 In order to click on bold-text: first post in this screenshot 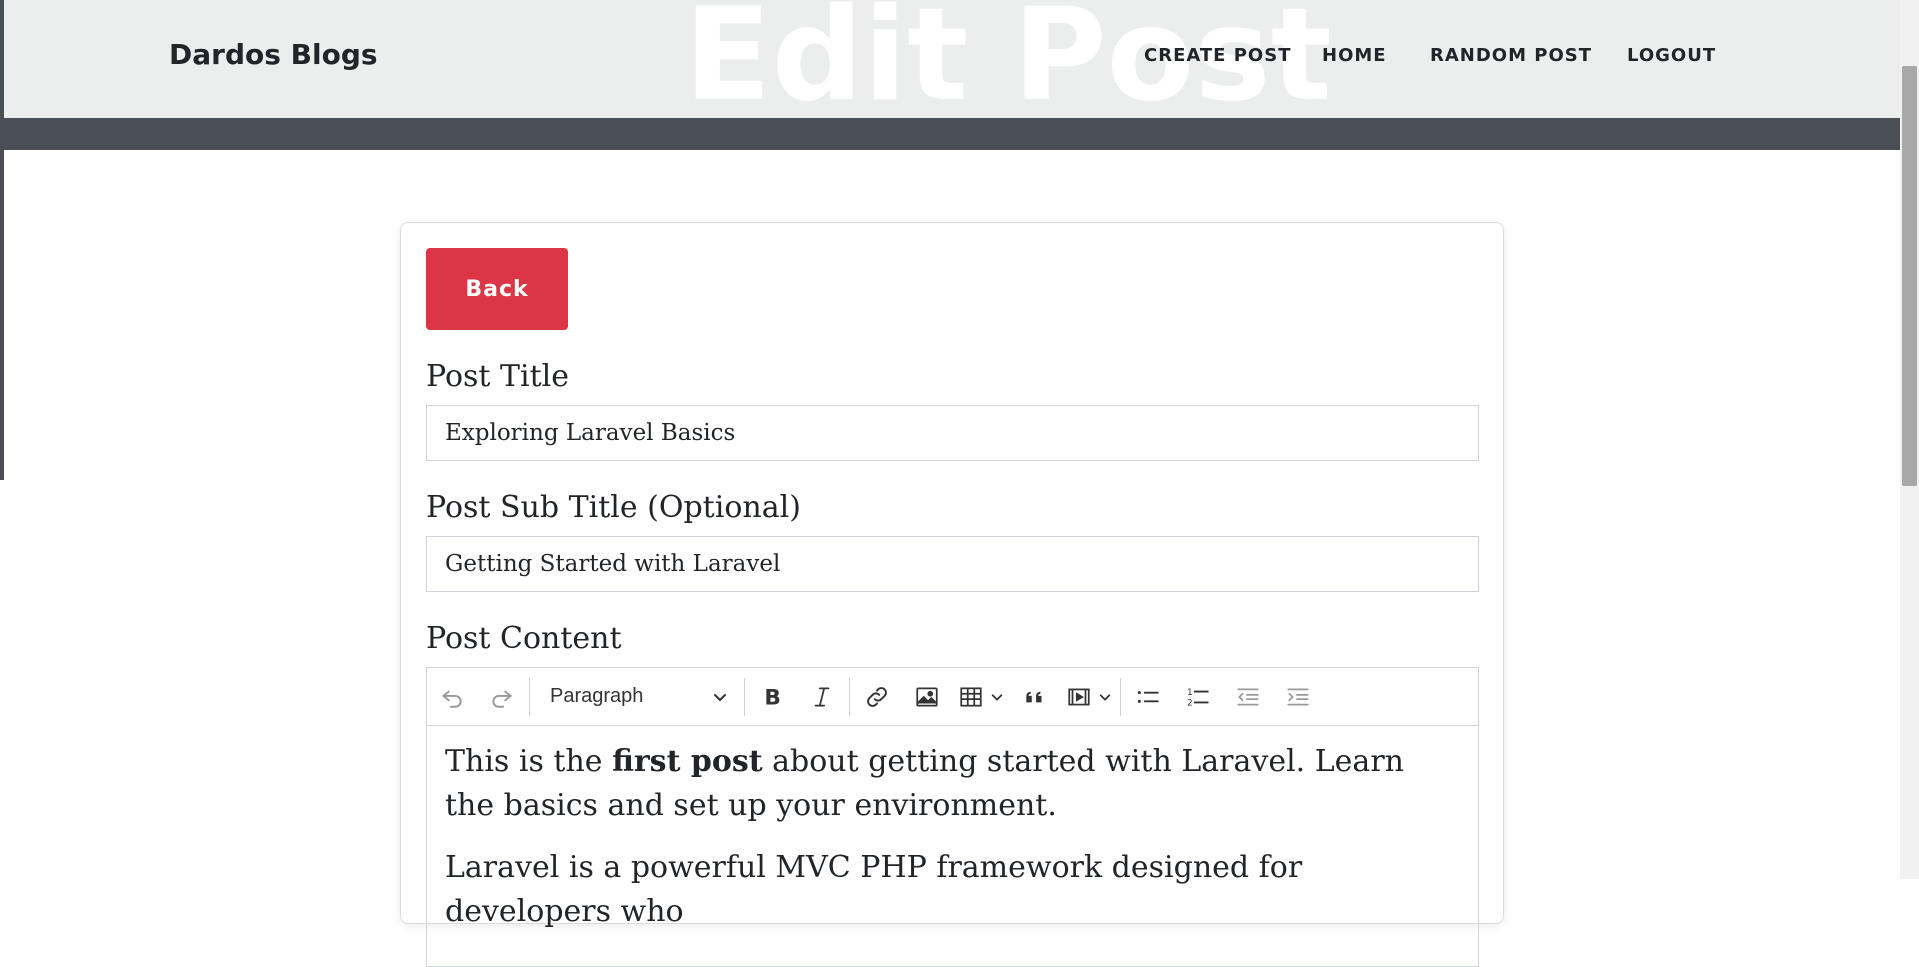, I will do `click(687, 761)`.